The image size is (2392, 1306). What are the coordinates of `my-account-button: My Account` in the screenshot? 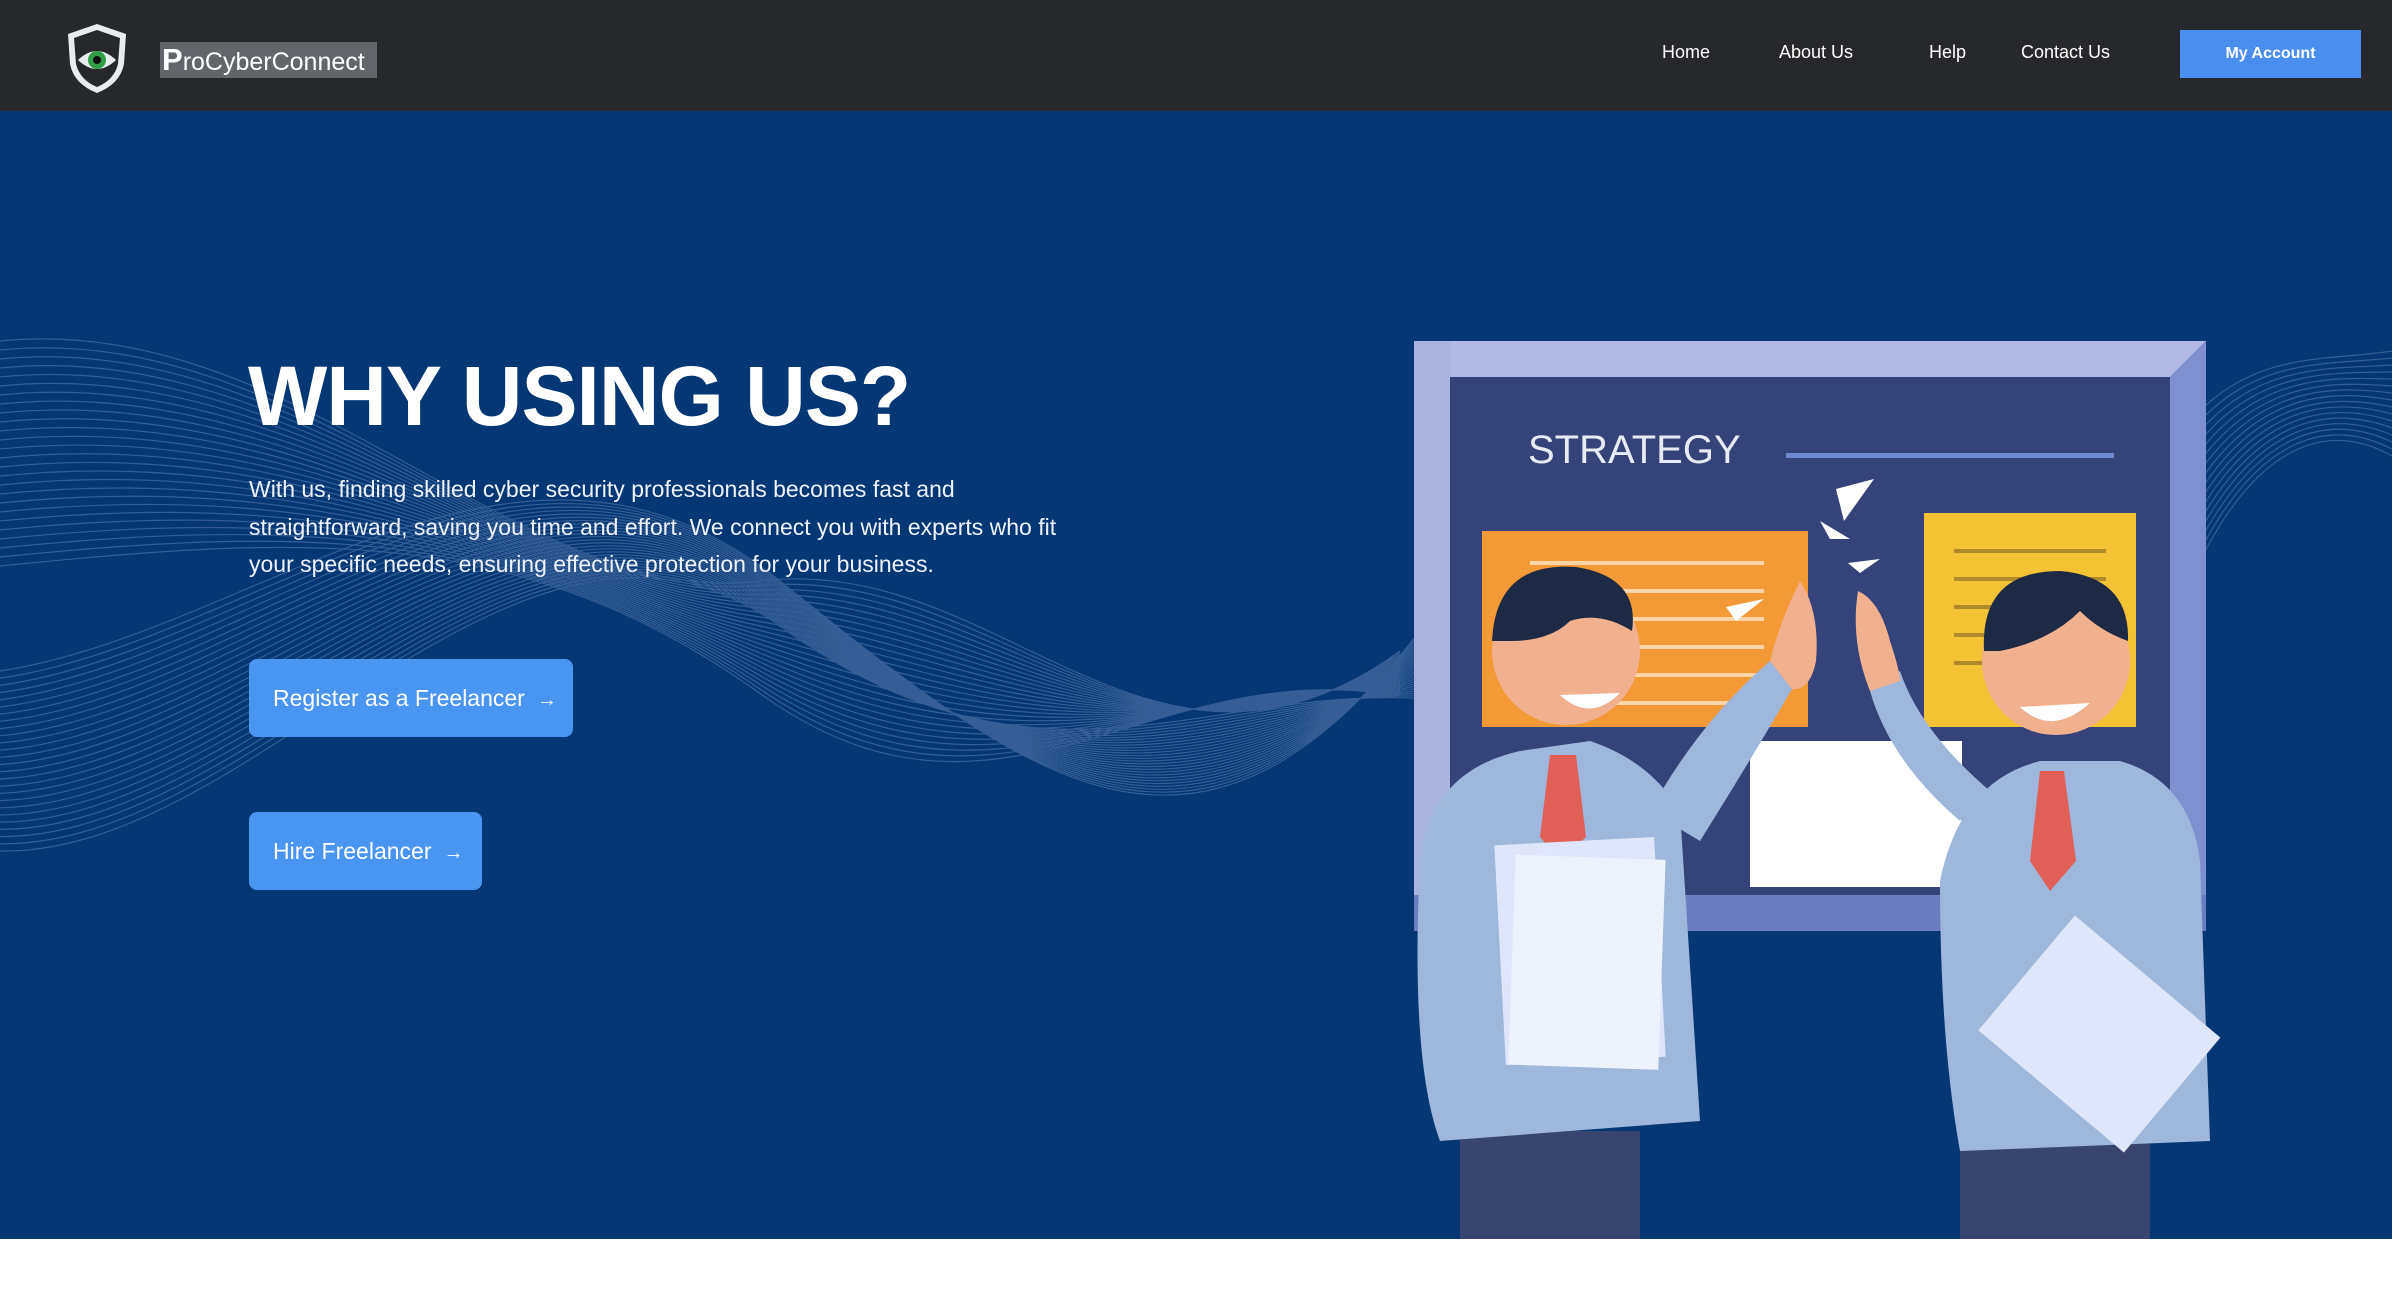 It's located at (2270, 54).